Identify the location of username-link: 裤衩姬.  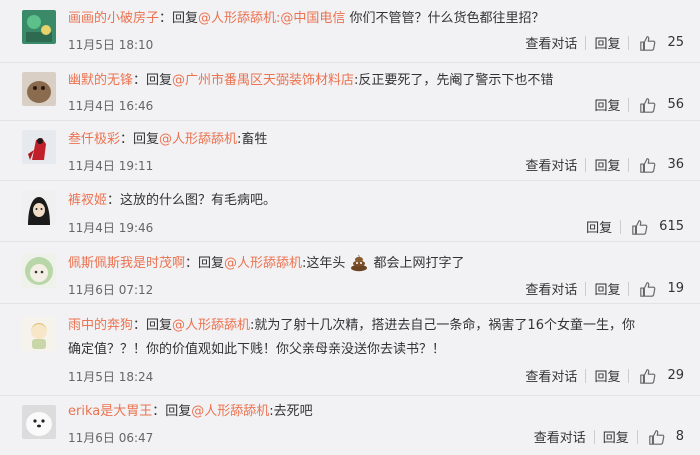
(87, 200).